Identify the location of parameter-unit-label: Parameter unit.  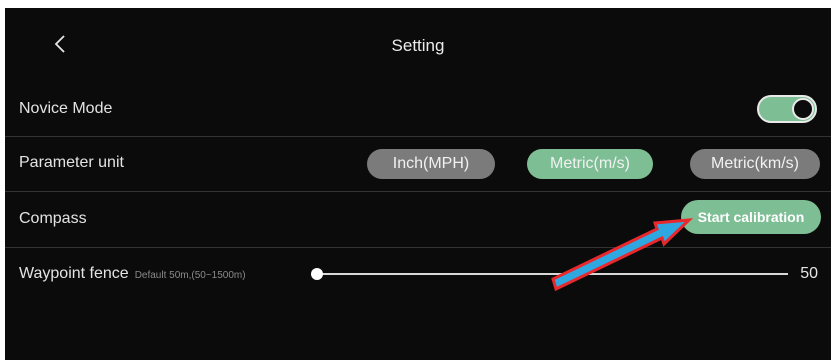
(71, 162).